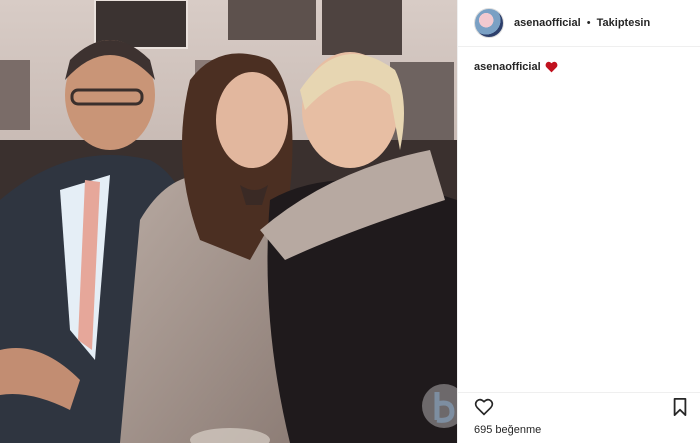 The image size is (700, 443). Describe the element at coordinates (624, 23) in the screenshot. I see `follow-status: Takiptesin` at that location.